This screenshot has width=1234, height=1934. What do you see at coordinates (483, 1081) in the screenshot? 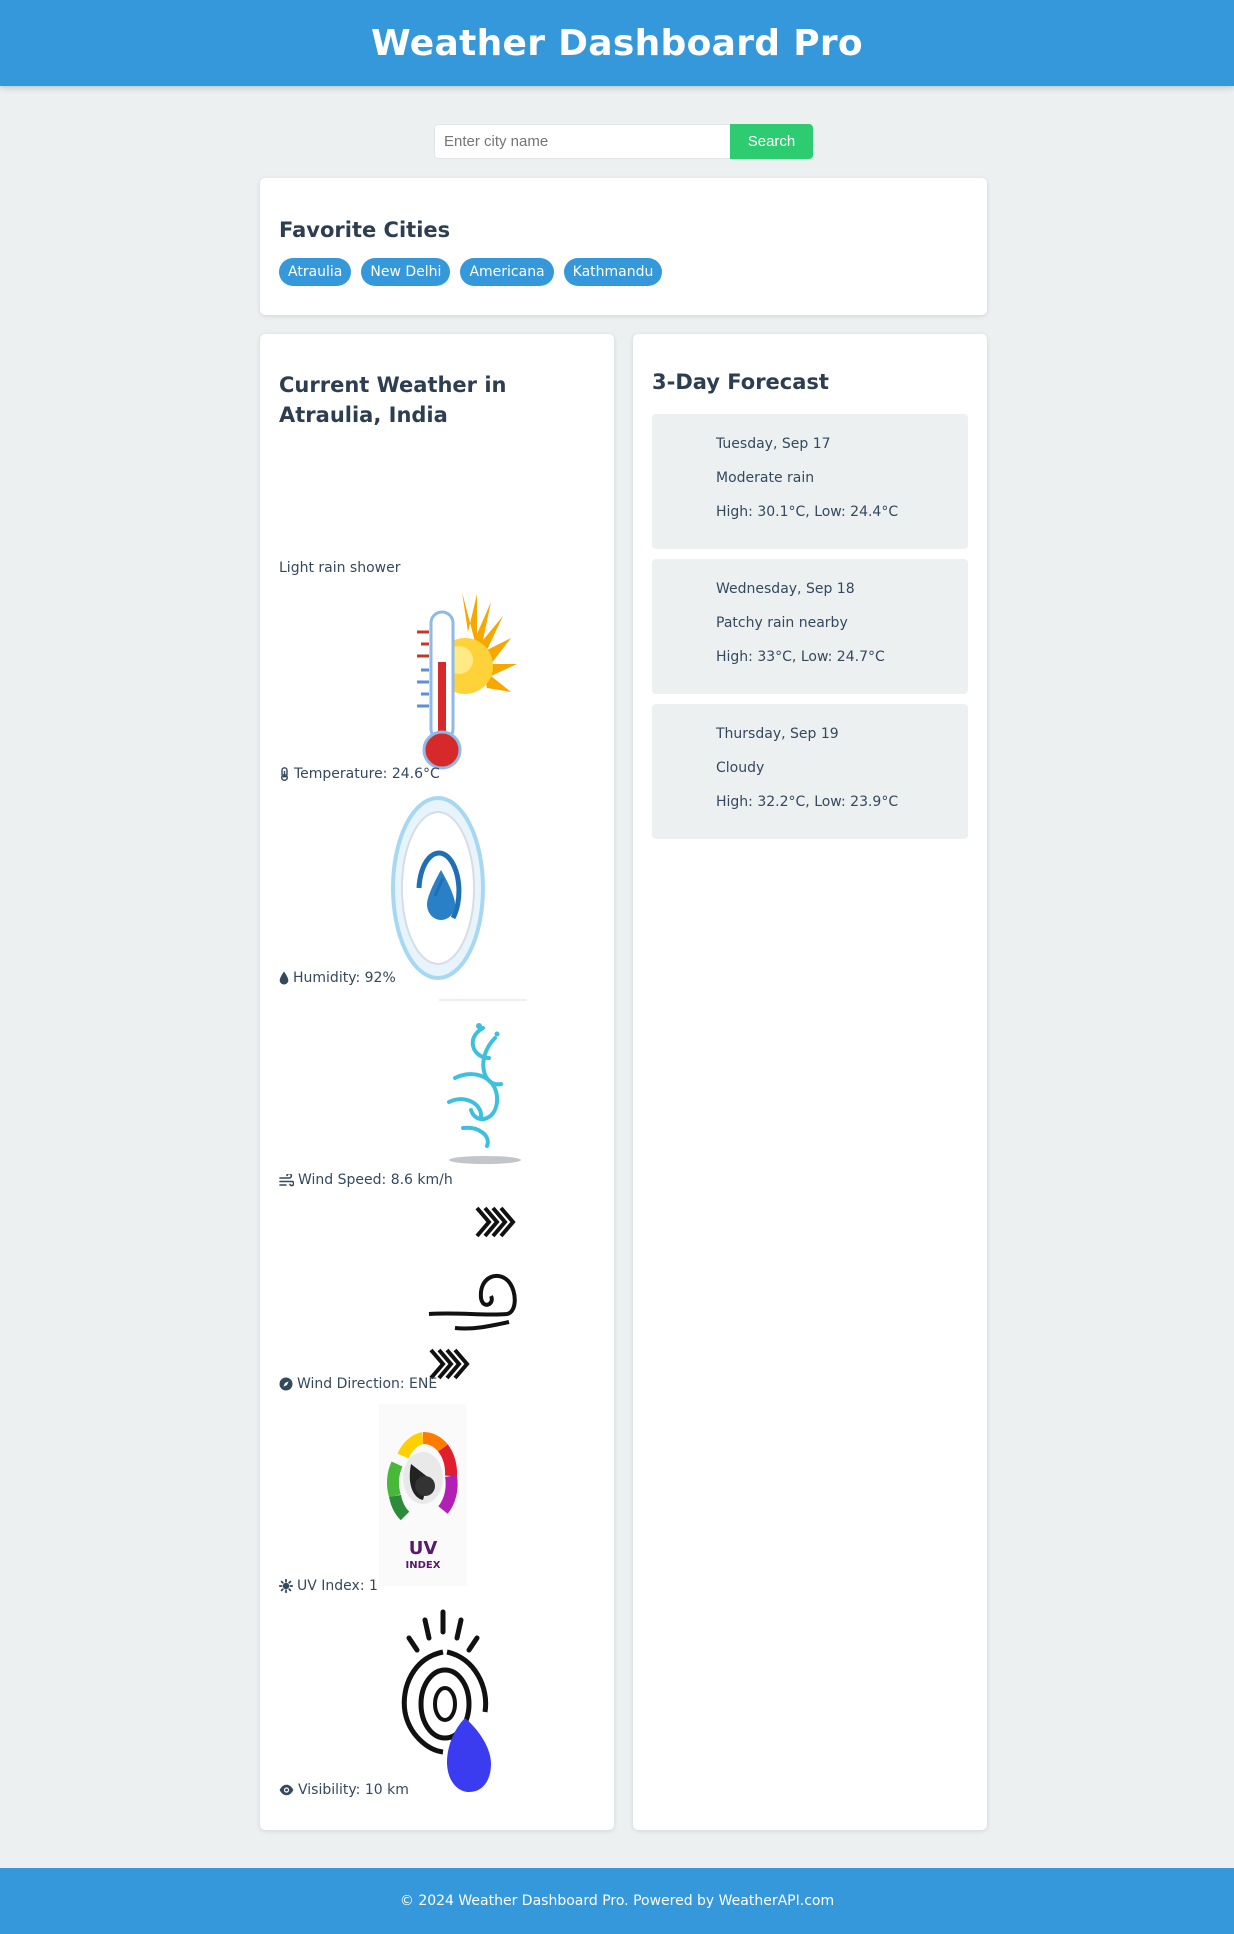
I see `wind-swirl-image` at bounding box center [483, 1081].